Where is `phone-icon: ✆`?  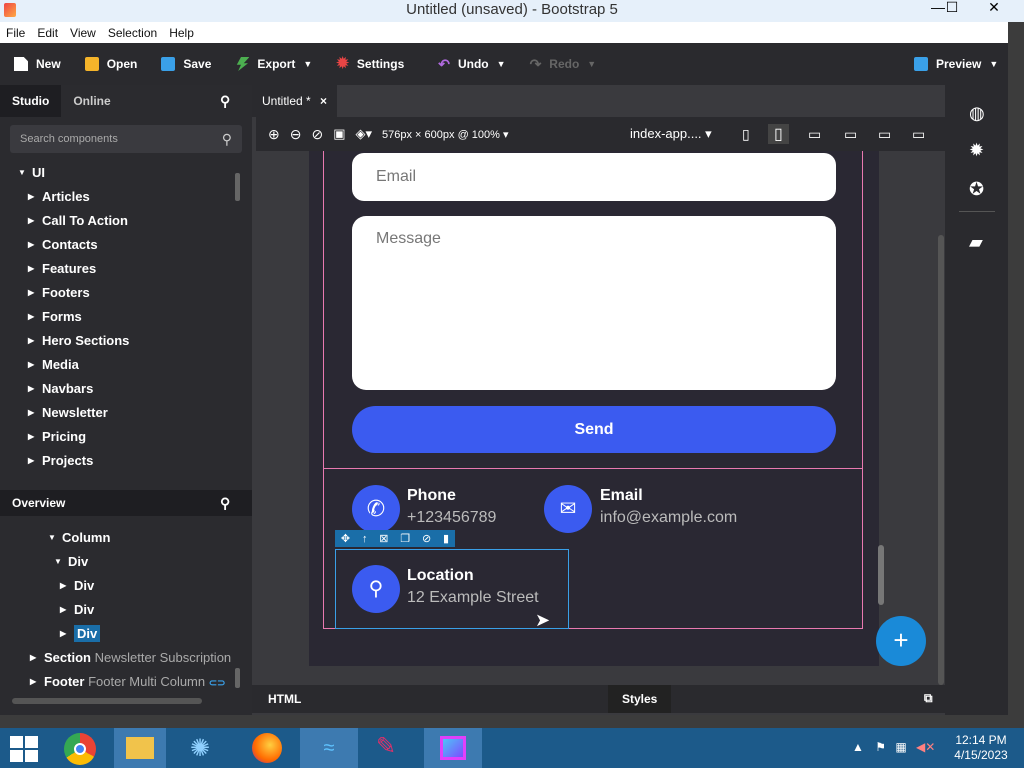 phone-icon: ✆ is located at coordinates (376, 509).